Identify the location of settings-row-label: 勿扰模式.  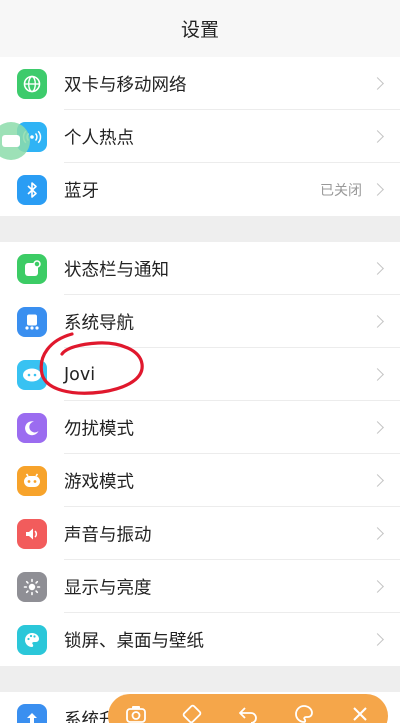
(99, 429).